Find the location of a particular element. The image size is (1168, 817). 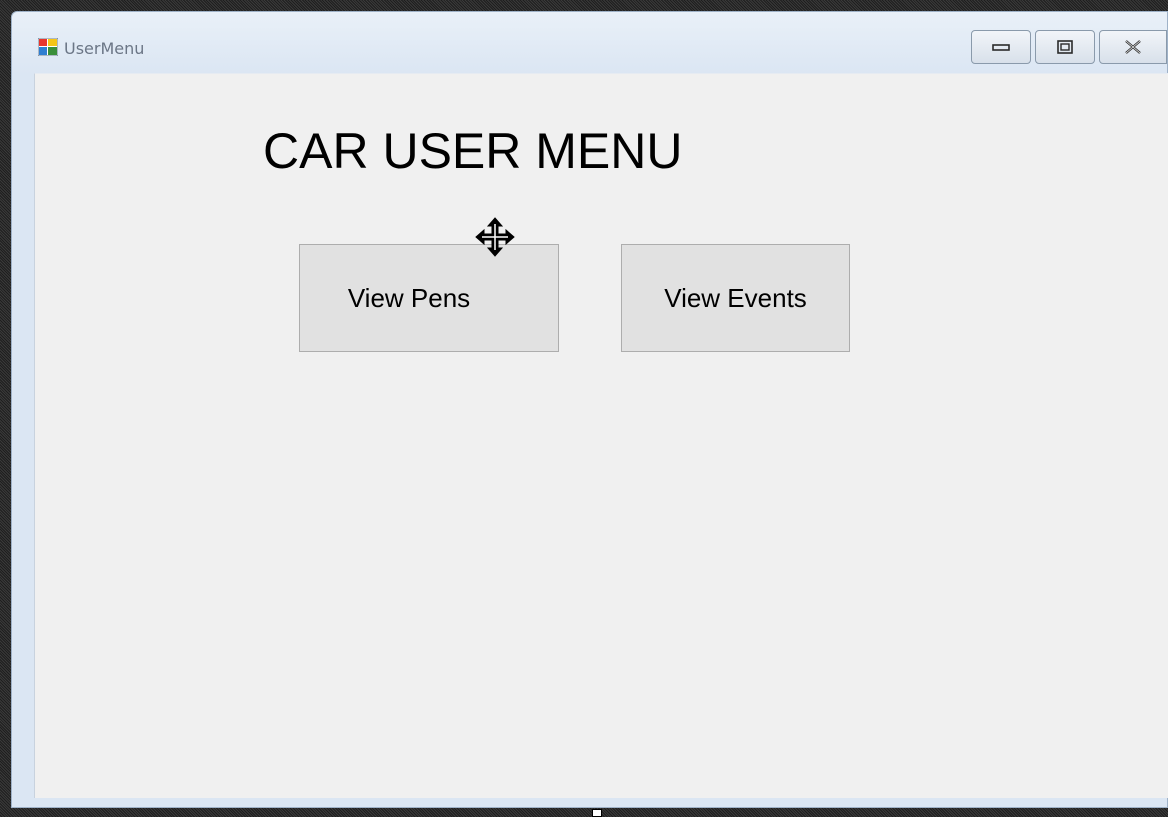

minimize-icon is located at coordinates (1001, 47).